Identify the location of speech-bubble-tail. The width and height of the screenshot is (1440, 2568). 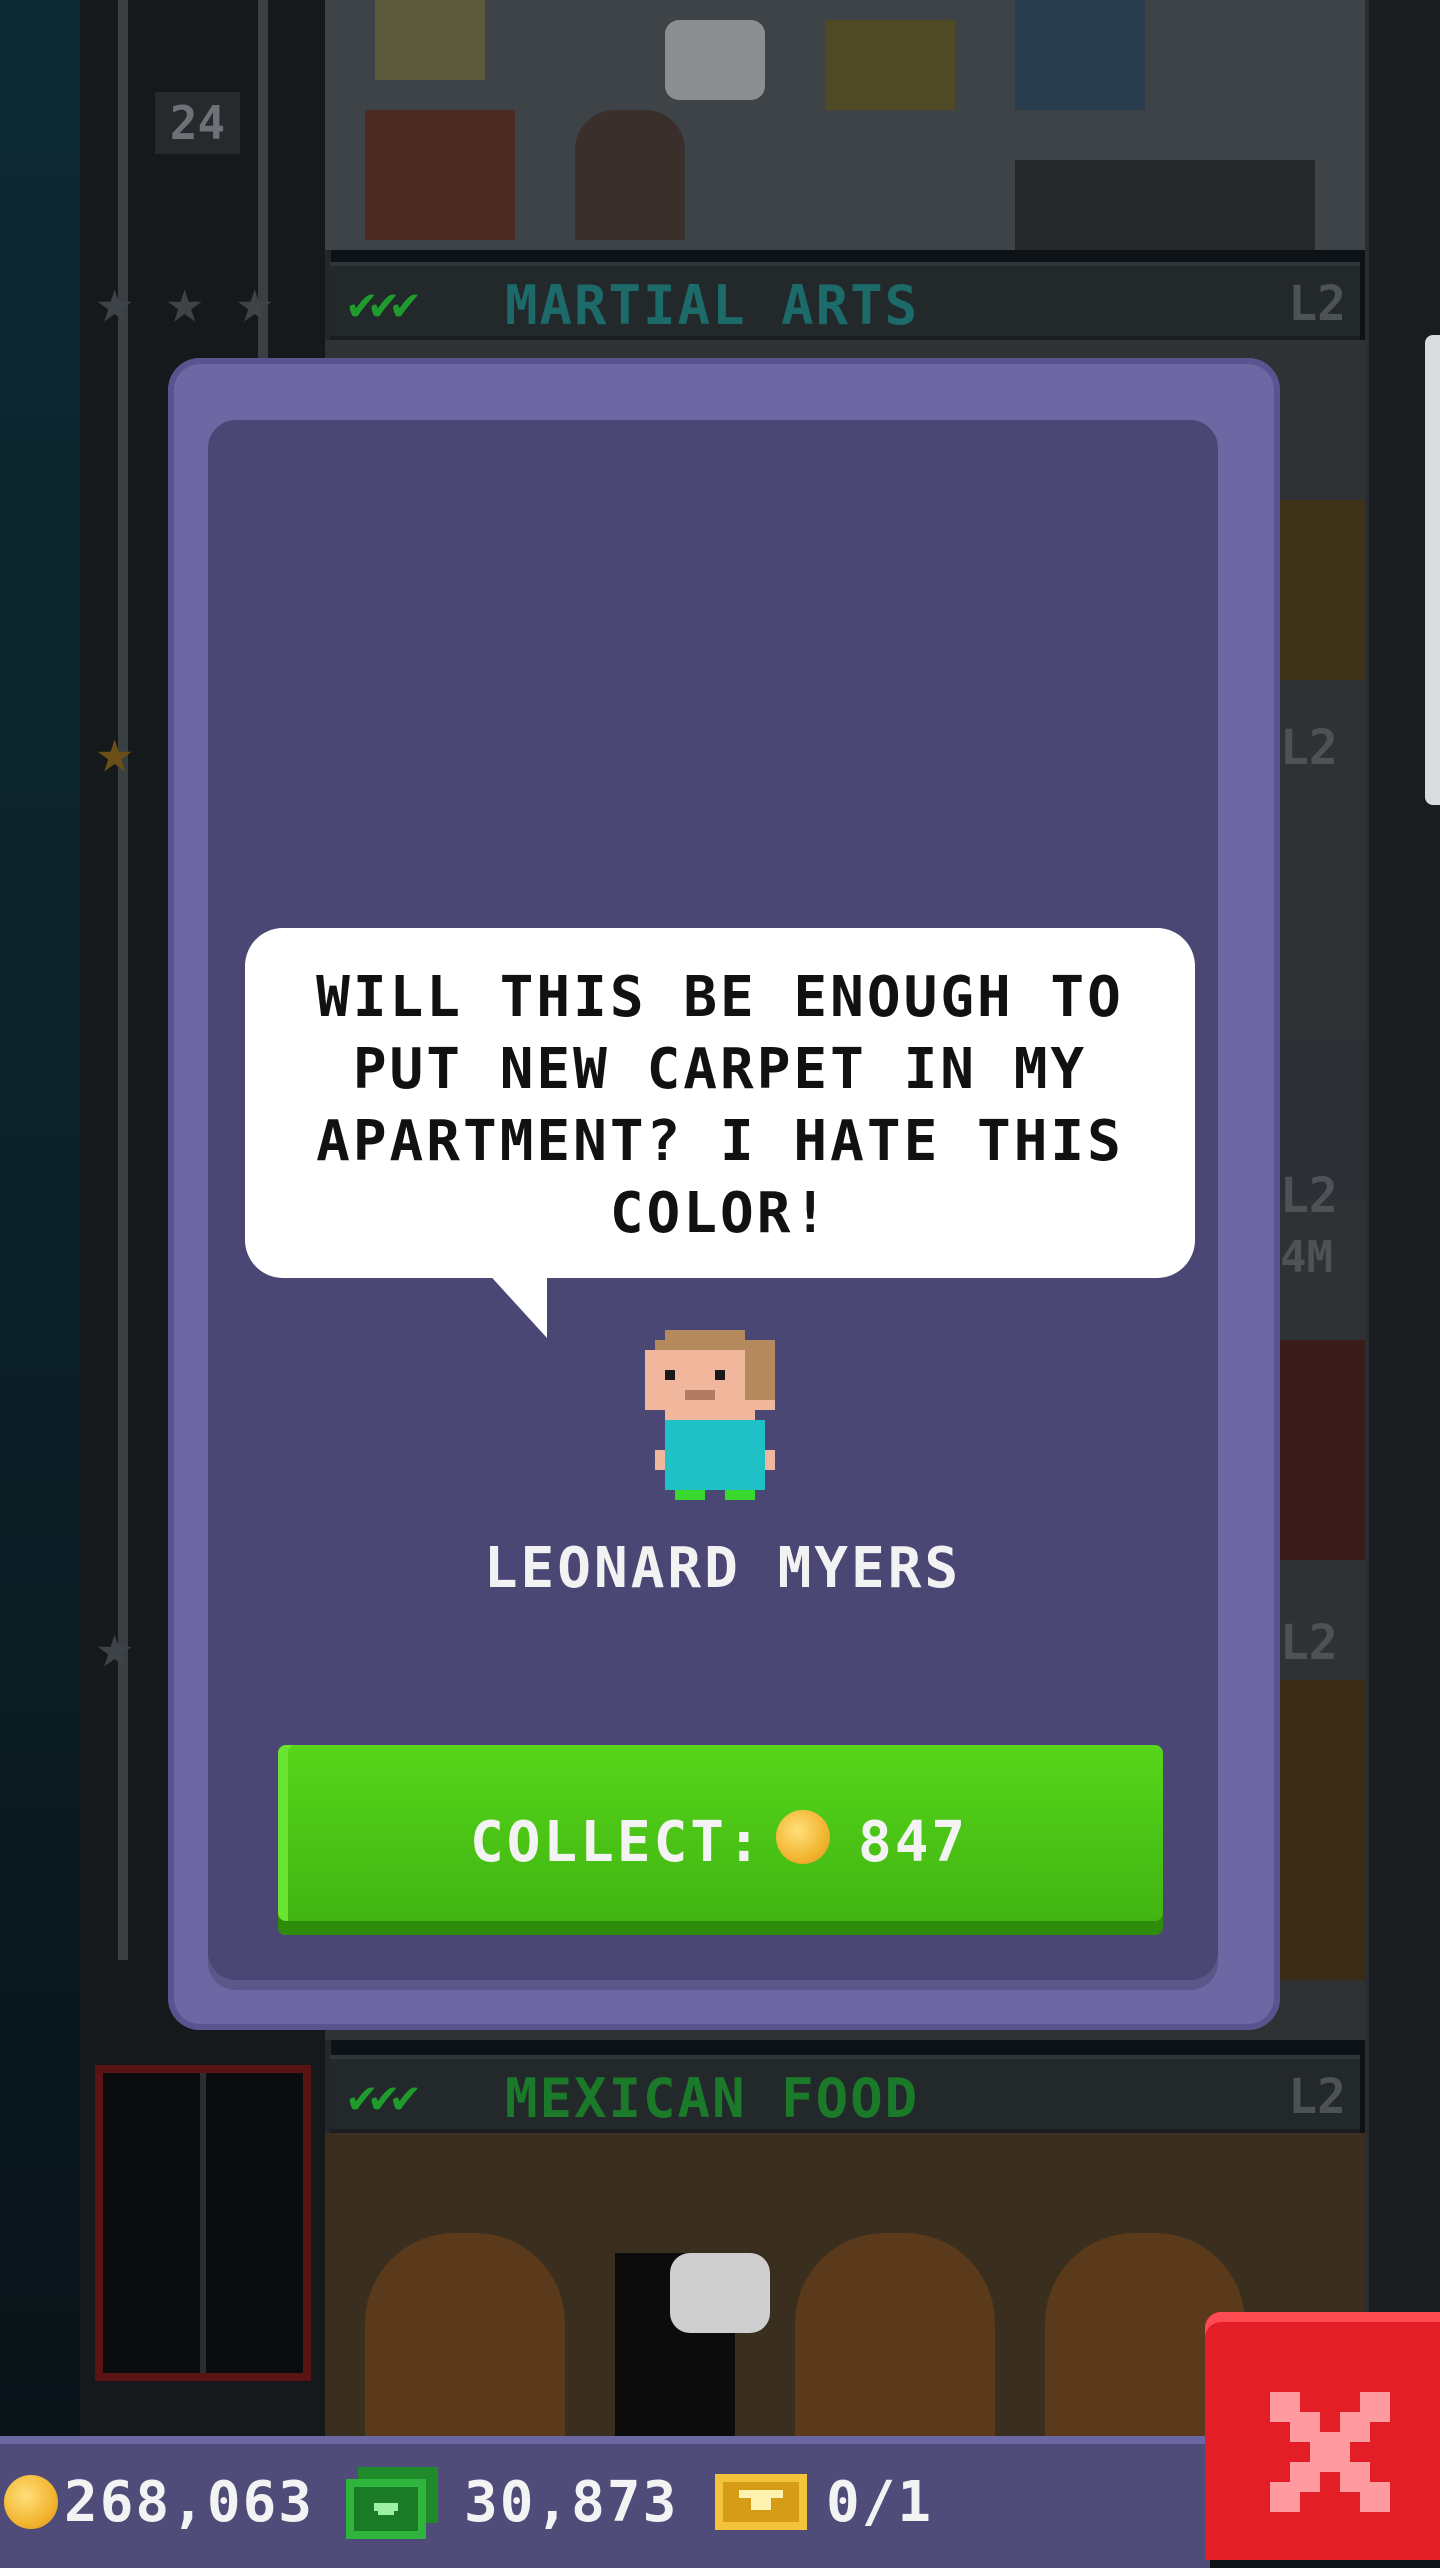
(516, 1304).